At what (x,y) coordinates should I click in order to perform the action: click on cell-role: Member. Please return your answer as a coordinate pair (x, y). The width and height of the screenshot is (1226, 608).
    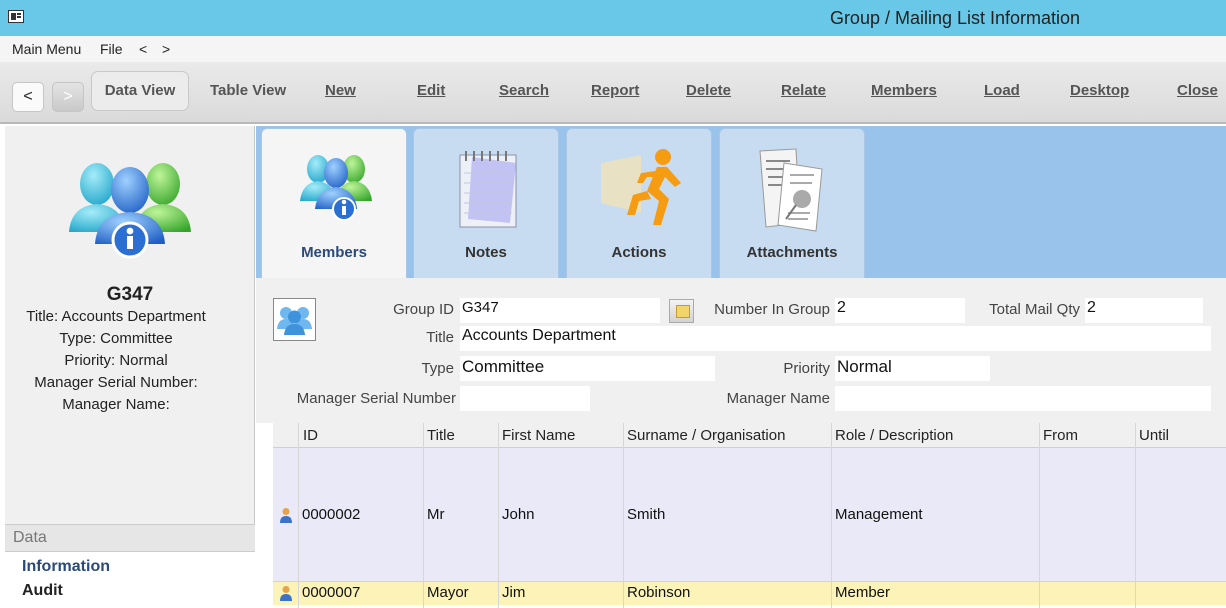
    Looking at the image, I should click on (863, 592).